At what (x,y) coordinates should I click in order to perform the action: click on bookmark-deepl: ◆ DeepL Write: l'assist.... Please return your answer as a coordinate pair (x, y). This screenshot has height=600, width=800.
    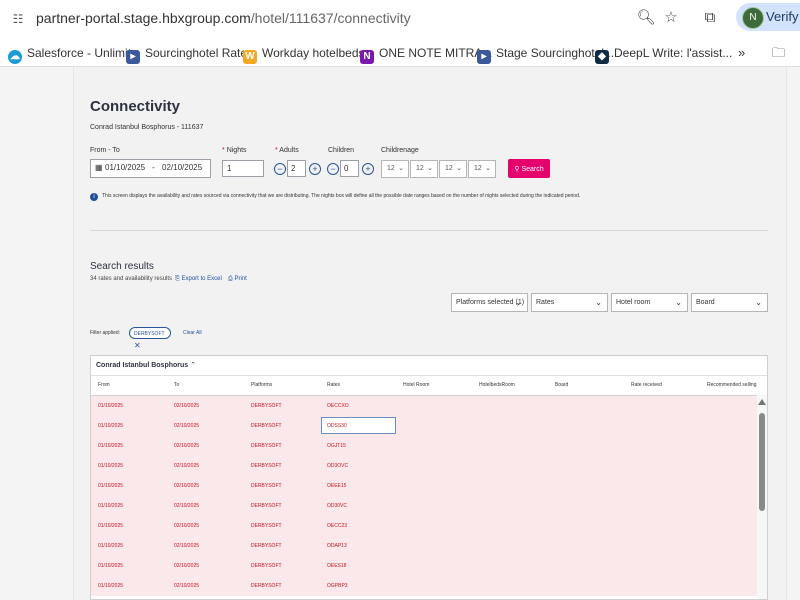
    Looking at the image, I should click on (664, 54).